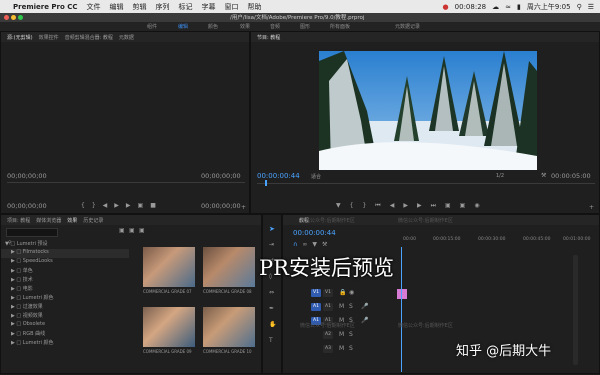 The image size is (600, 375). Describe the element at coordinates (579, 7) in the screenshot. I see `search-icon: ⚲` at that location.